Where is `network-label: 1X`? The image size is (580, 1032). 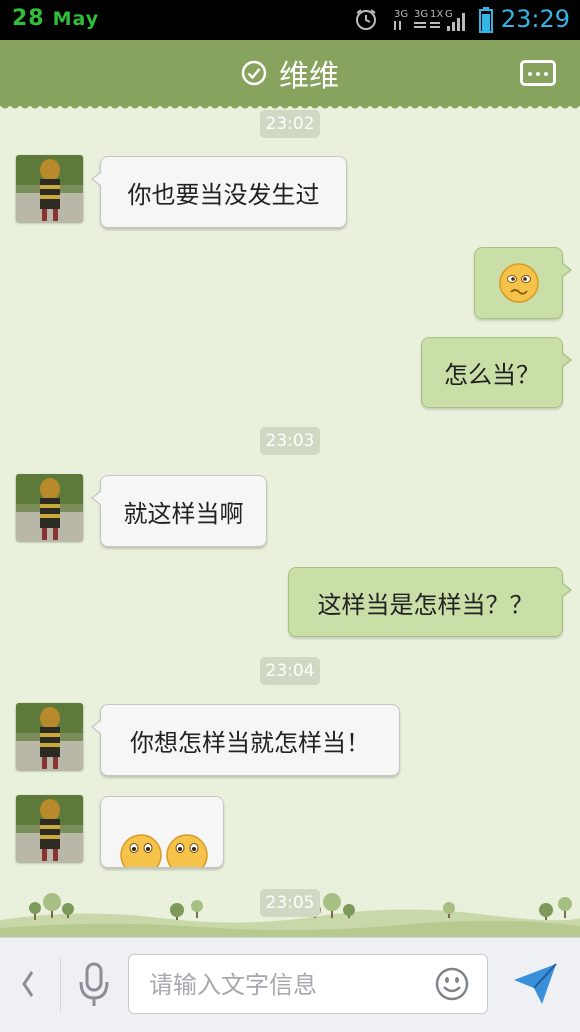
network-label: 1X is located at coordinates (436, 14).